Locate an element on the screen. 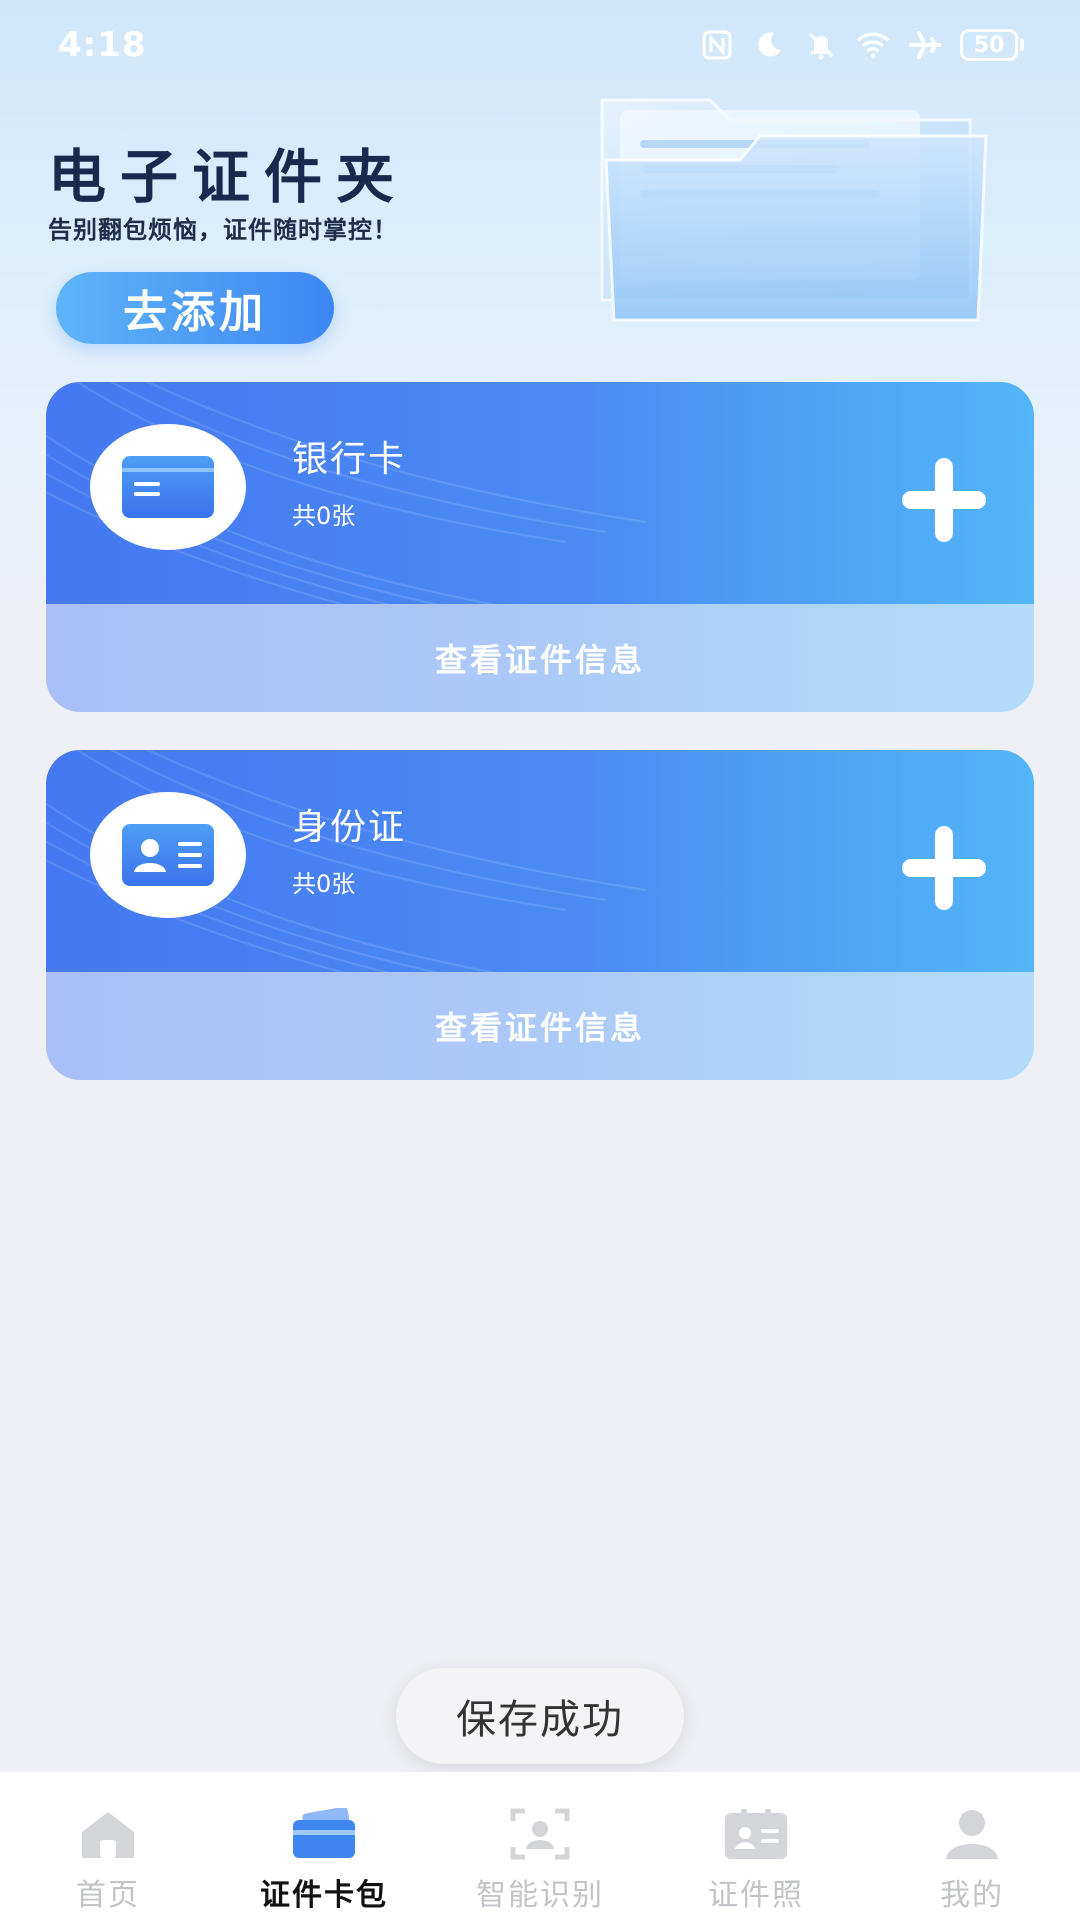  moon-icon is located at coordinates (769, 45).